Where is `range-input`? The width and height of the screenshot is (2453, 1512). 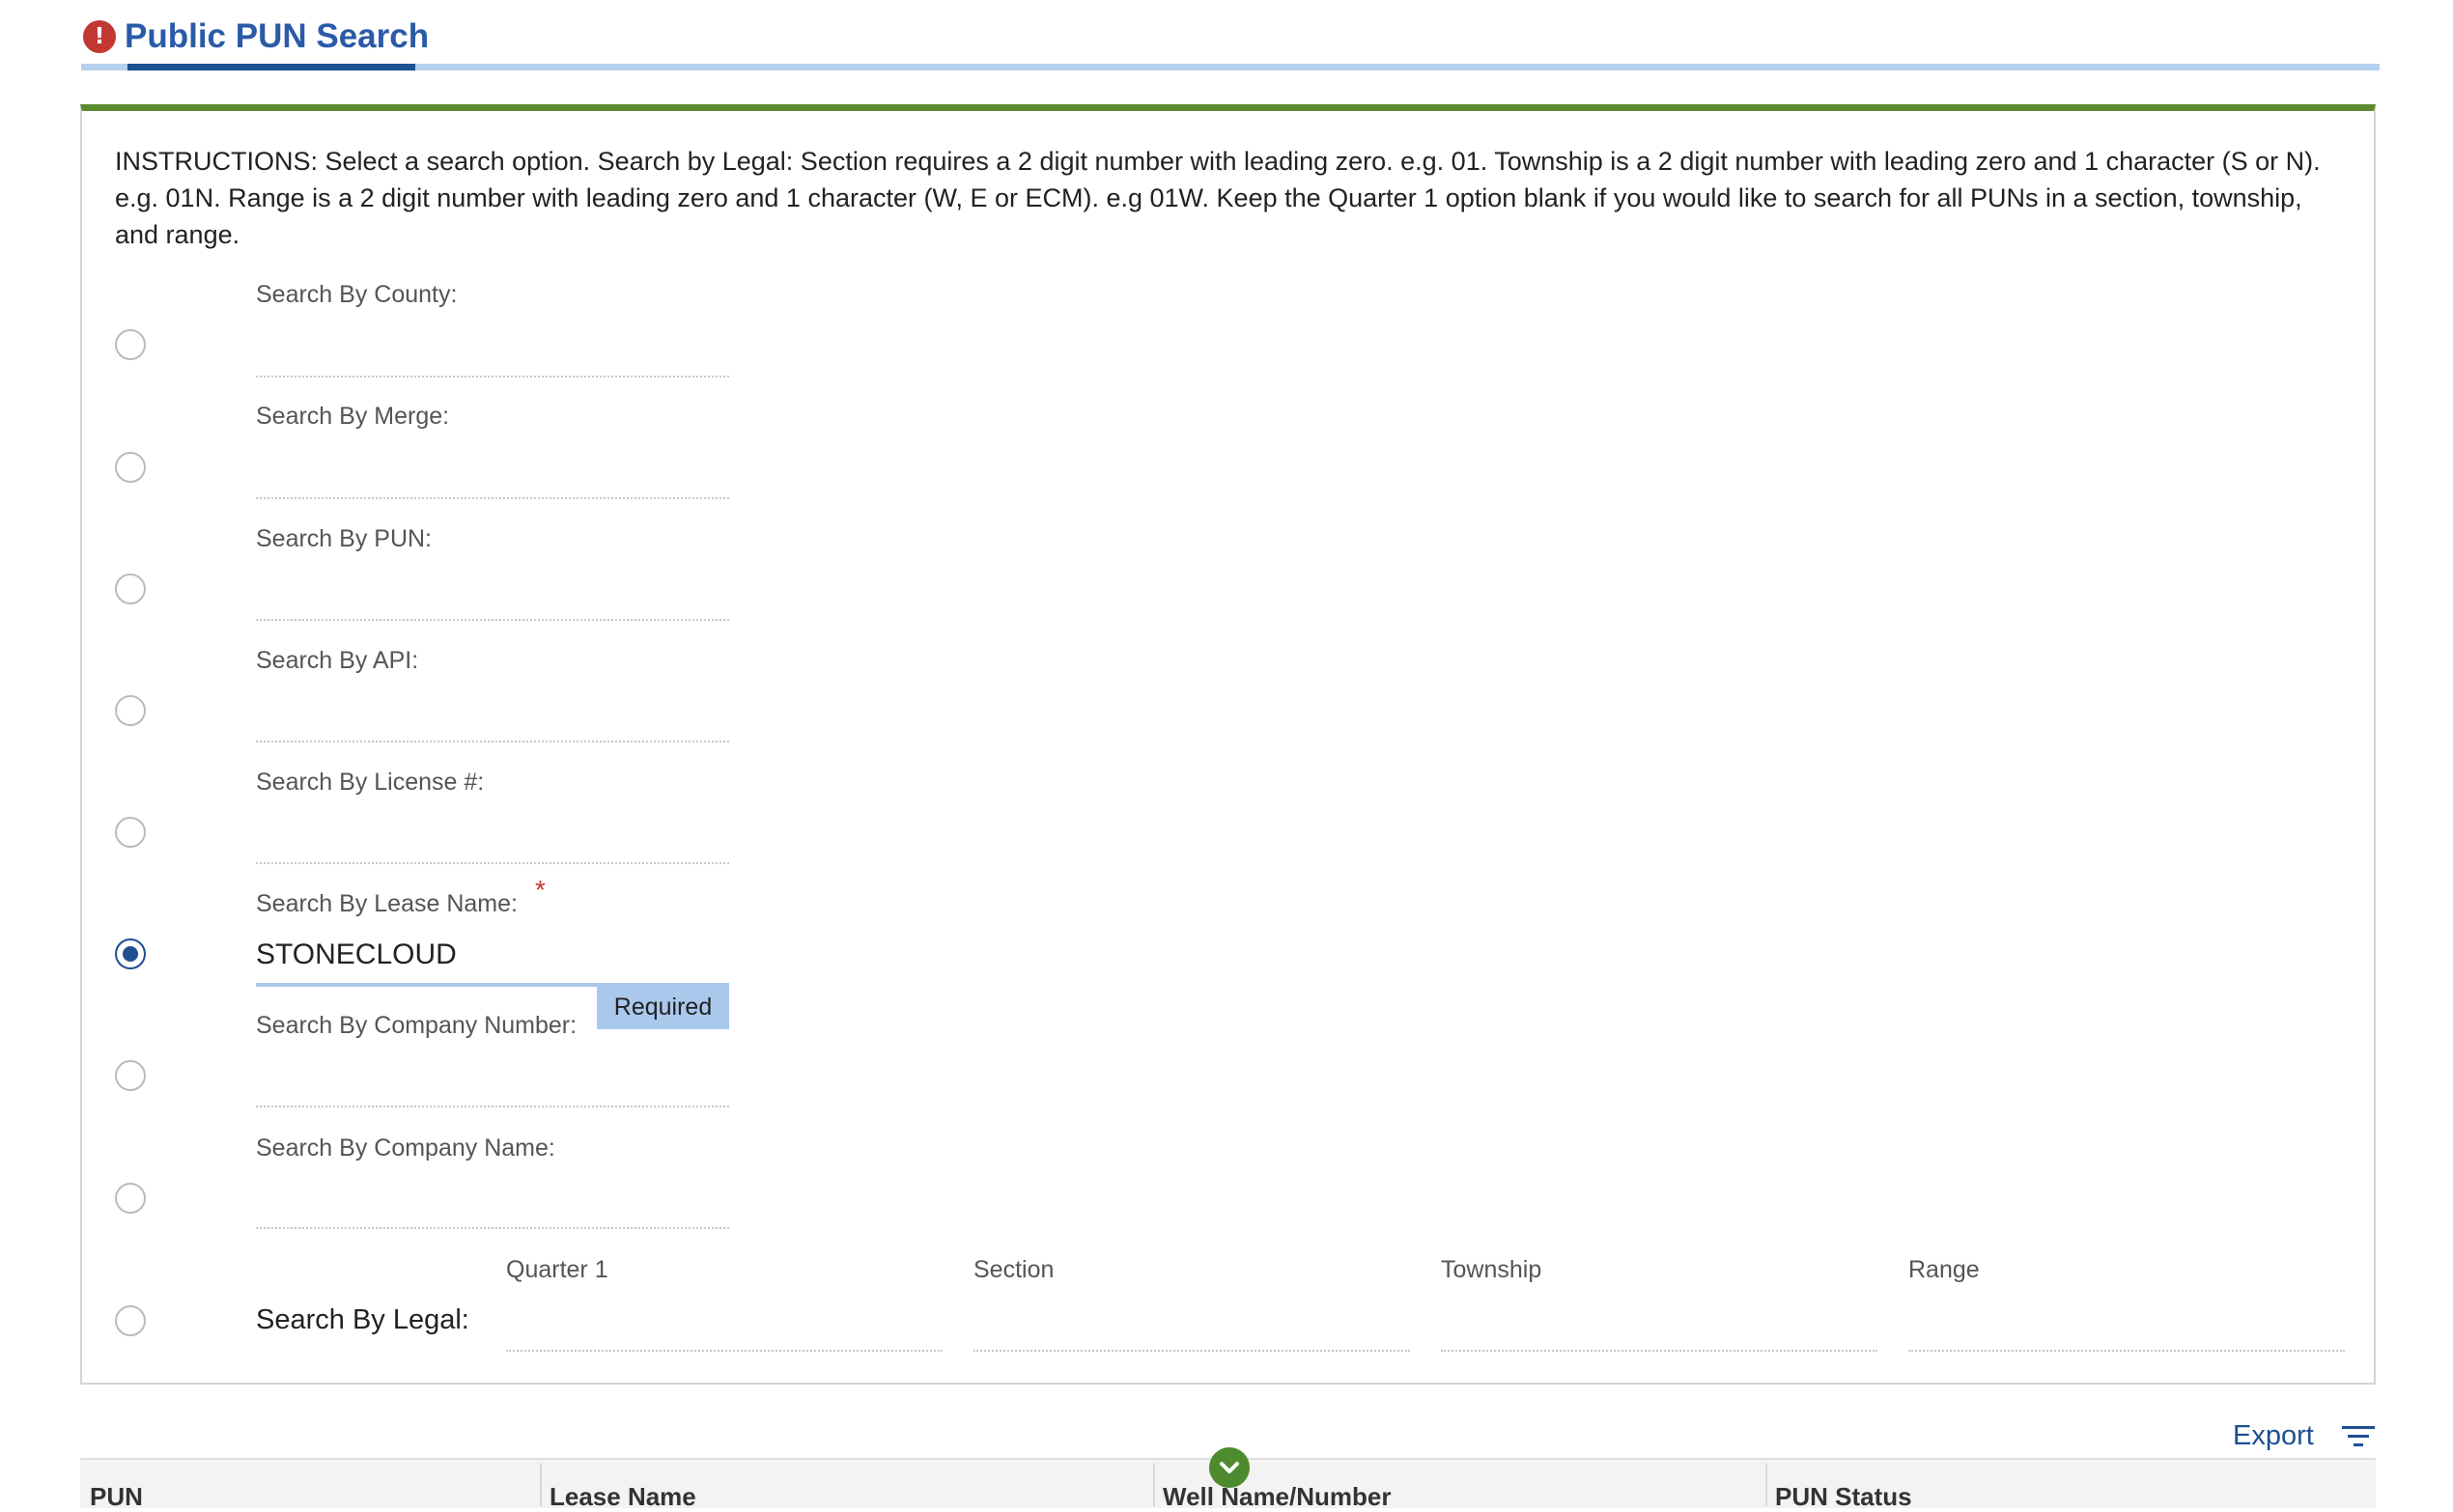
range-input is located at coordinates (2126, 1335).